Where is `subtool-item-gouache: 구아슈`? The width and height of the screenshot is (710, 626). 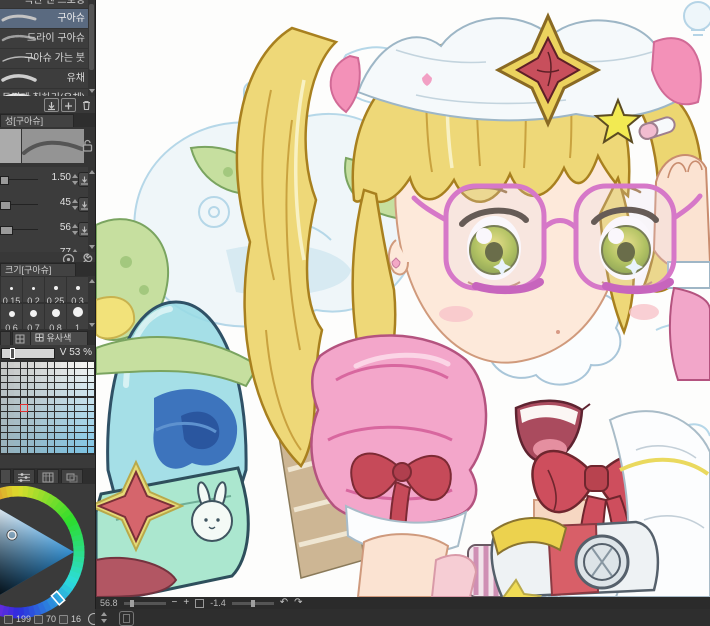
subtool-item-gouache: 구아슈 is located at coordinates (47, 19).